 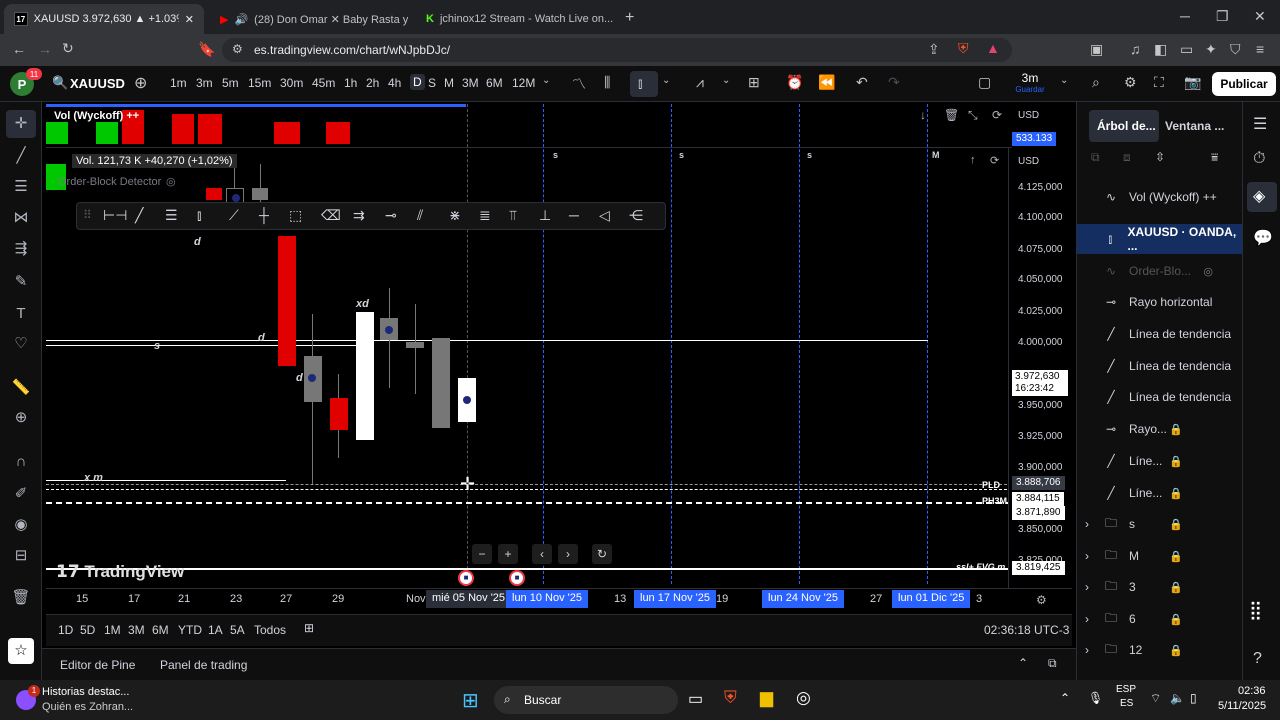 I want to click on clone-icon: ⧈, so click(x=1127, y=157).